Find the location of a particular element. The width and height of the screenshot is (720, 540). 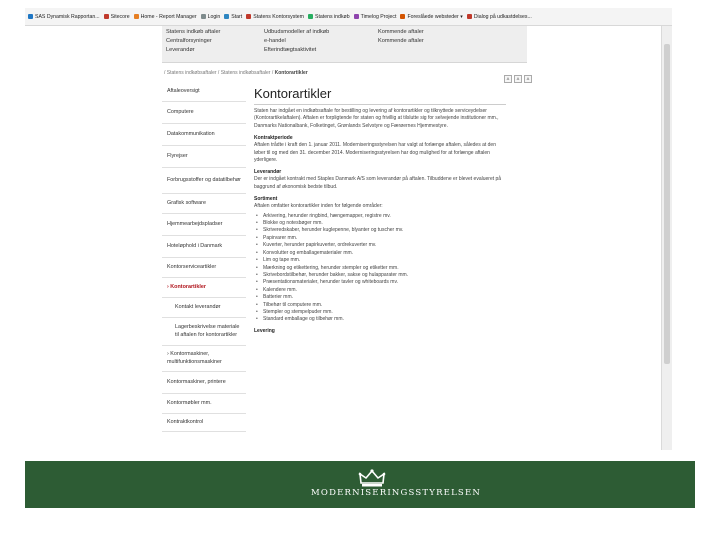

left-nav-item: Kontormaskiner, printere is located at coordinates (204, 383).